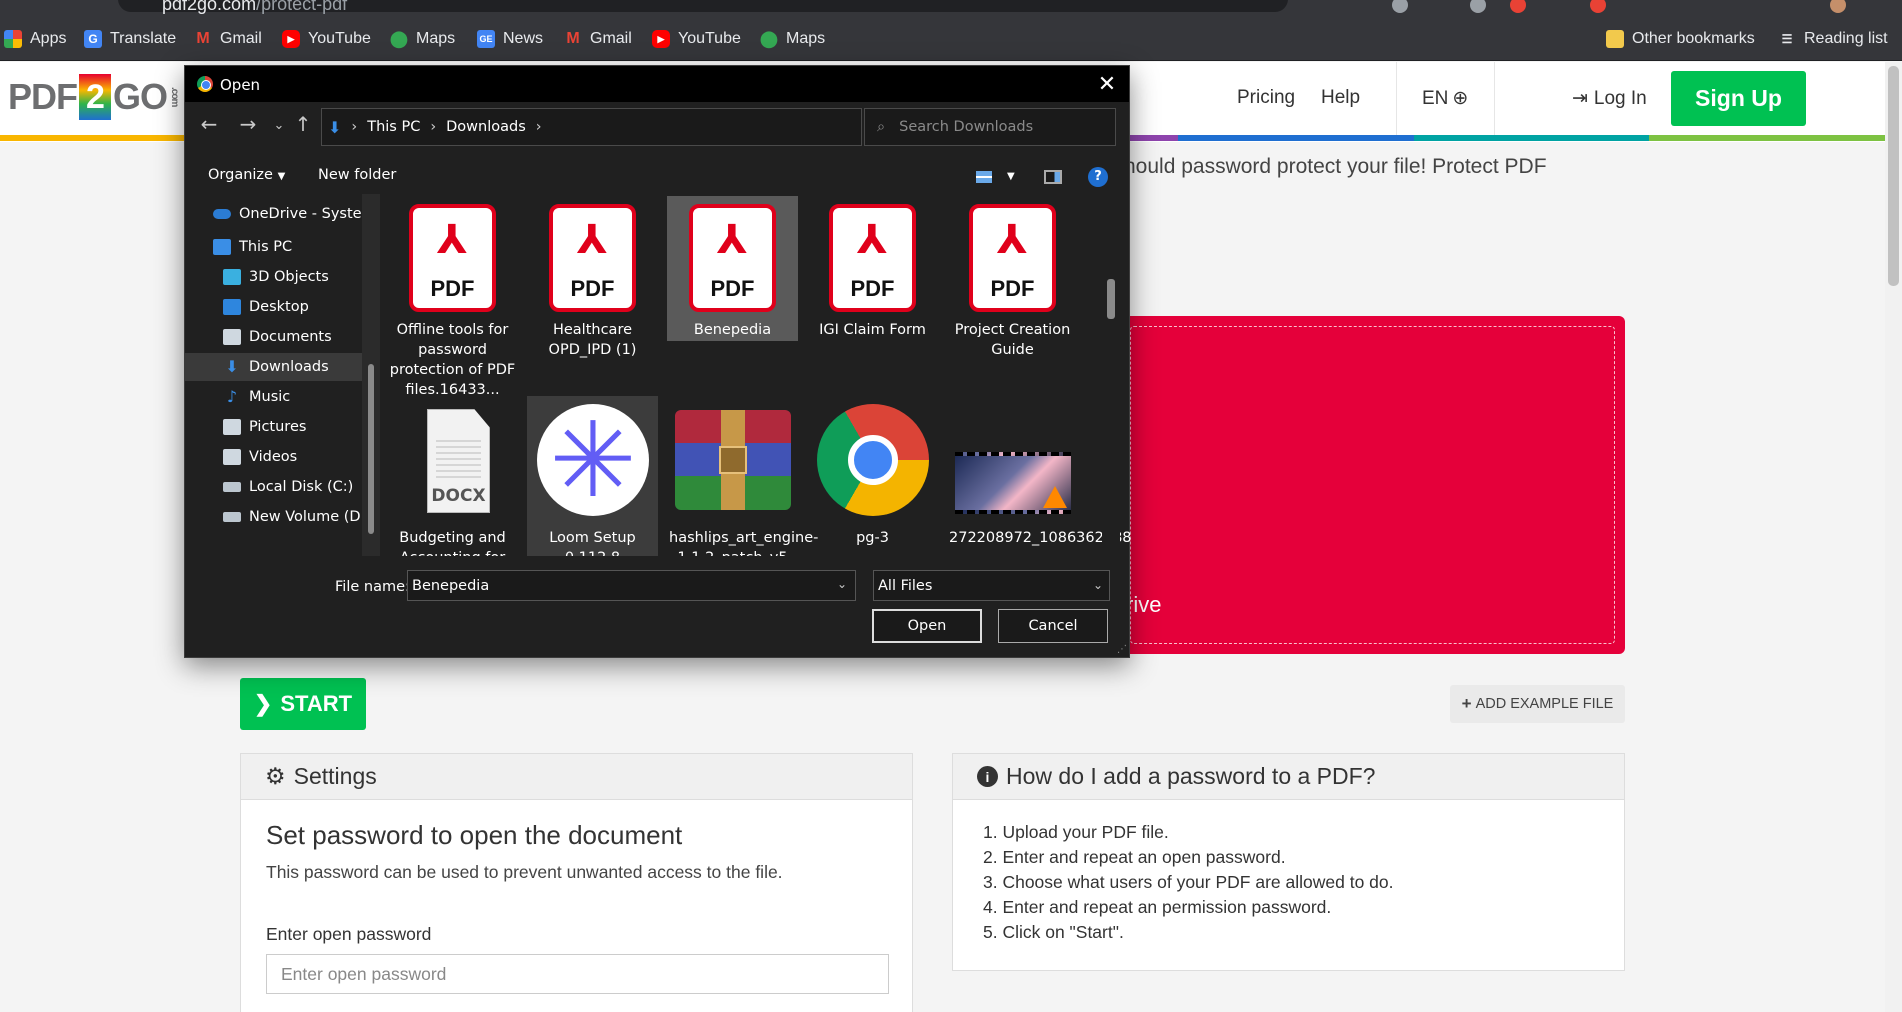 Image resolution: width=1902 pixels, height=1012 pixels. I want to click on file-label: 272208972_1086362788865428_7, so click(1040, 538).